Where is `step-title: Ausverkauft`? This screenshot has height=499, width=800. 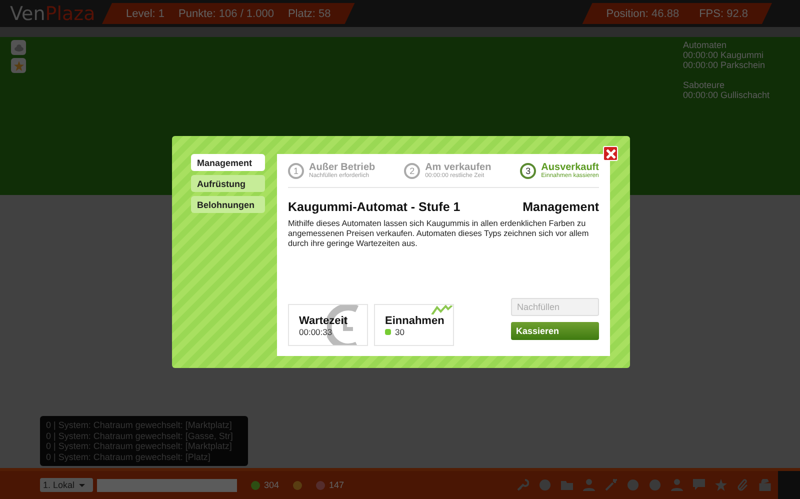
step-title: Ausverkauft is located at coordinates (570, 167).